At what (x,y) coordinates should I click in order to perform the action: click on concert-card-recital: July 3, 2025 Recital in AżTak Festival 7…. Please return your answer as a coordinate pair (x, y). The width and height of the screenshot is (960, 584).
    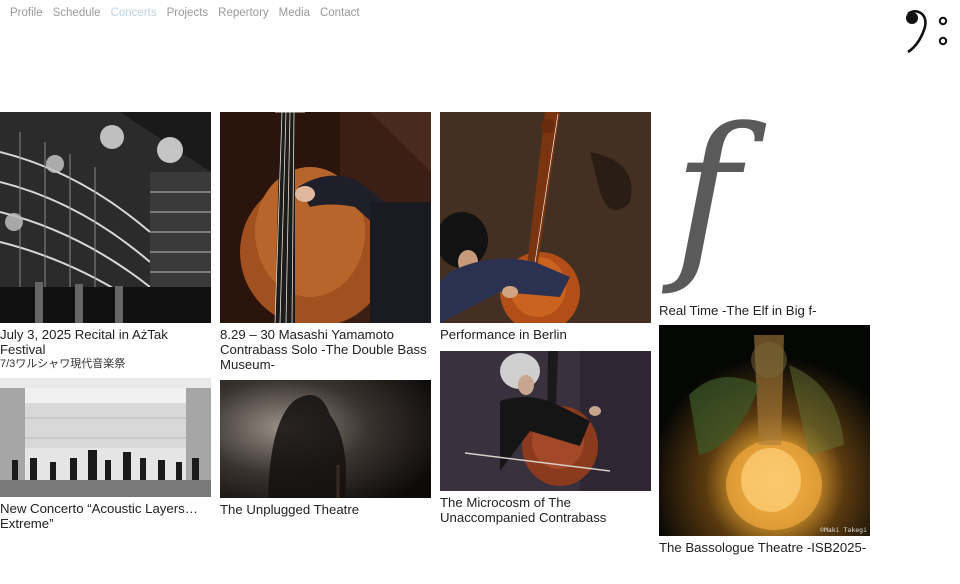
    Looking at the image, I should click on (105, 242).